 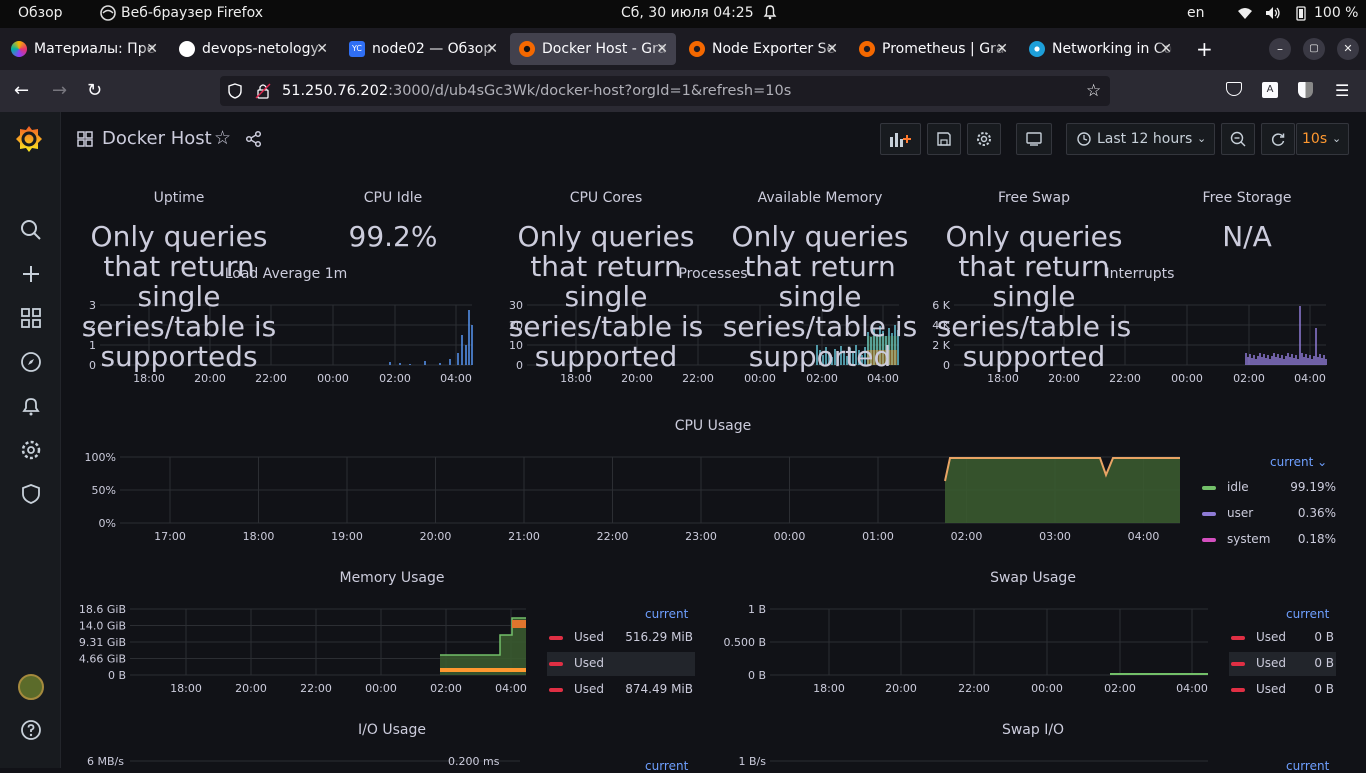 I want to click on panel-title-uptime: Uptime, so click(x=179, y=198).